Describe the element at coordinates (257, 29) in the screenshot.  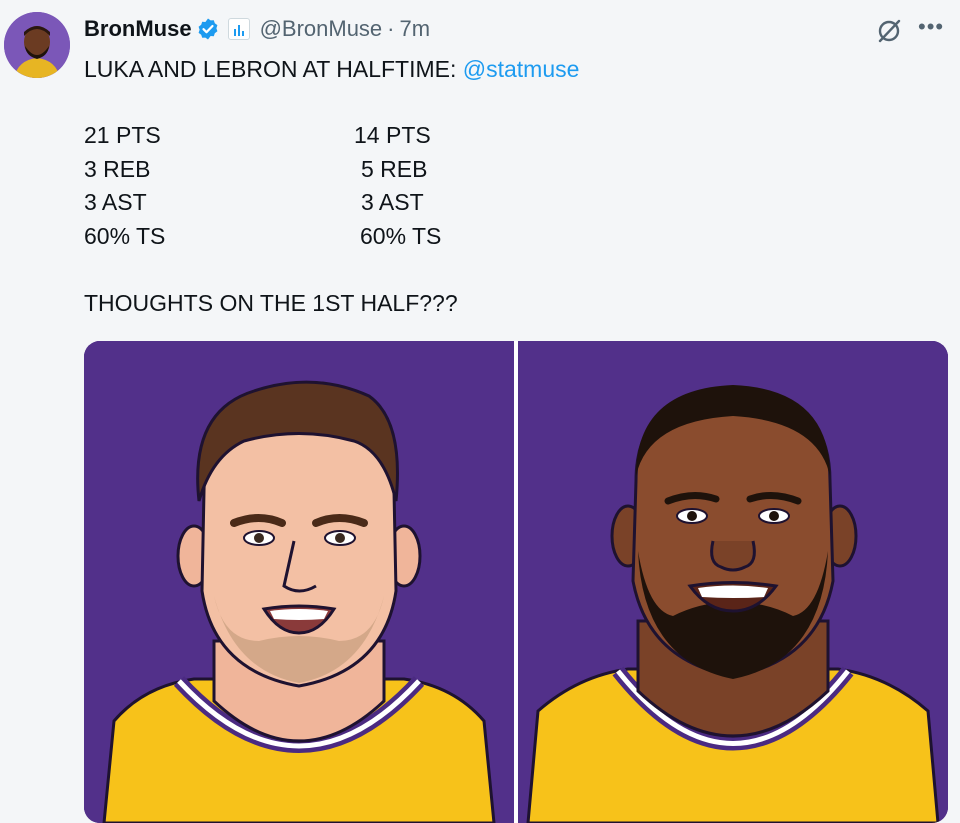
I see `tweet-header: BronMuse @BronMuse · 7m` at that location.